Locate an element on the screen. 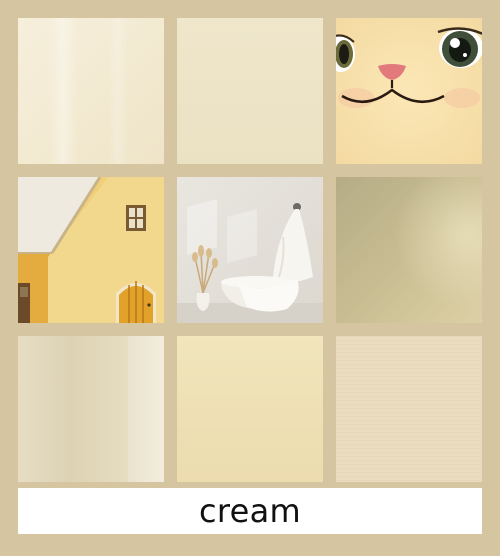 The image size is (500, 556). yellow-cottage-icon is located at coordinates (91, 250).